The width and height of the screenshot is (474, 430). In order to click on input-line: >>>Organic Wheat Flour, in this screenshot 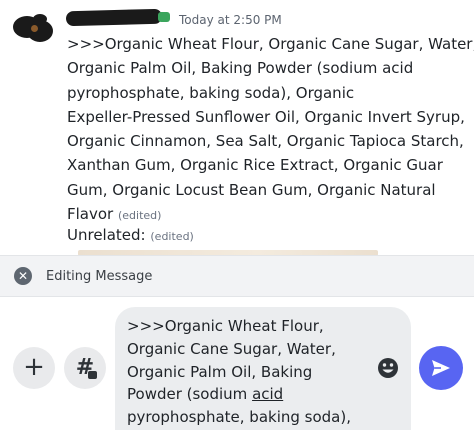, I will do `click(225, 326)`.